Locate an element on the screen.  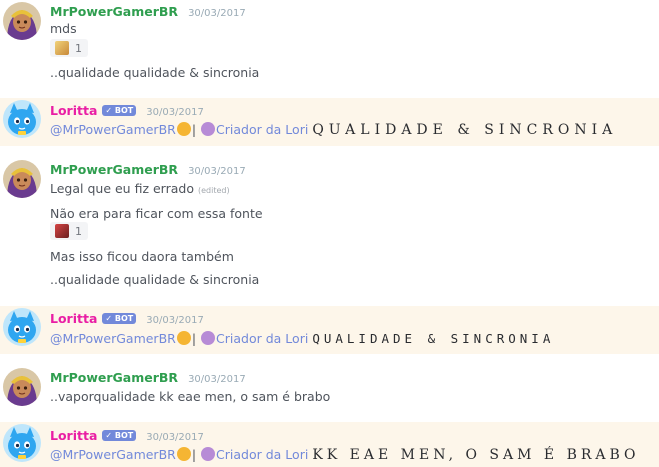
message-text: mds is located at coordinates (63, 28).